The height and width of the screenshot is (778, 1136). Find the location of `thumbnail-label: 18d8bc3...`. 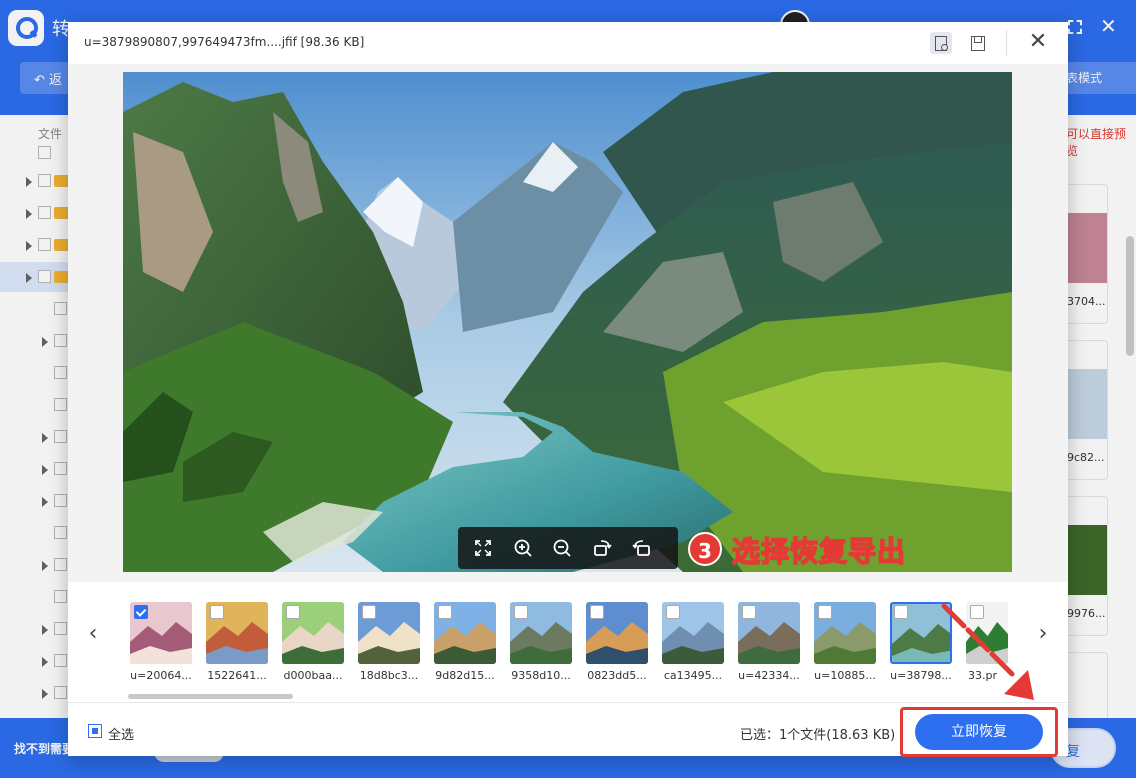

thumbnail-label: 18d8bc3... is located at coordinates (389, 675).